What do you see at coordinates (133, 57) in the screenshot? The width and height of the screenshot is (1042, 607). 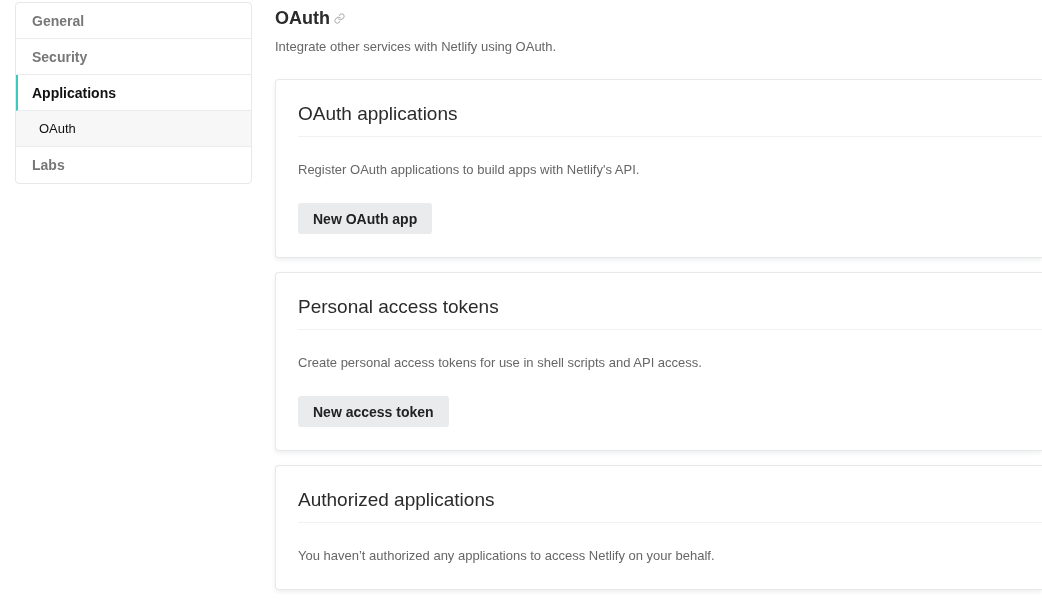 I see `sidebar-item: Security` at bounding box center [133, 57].